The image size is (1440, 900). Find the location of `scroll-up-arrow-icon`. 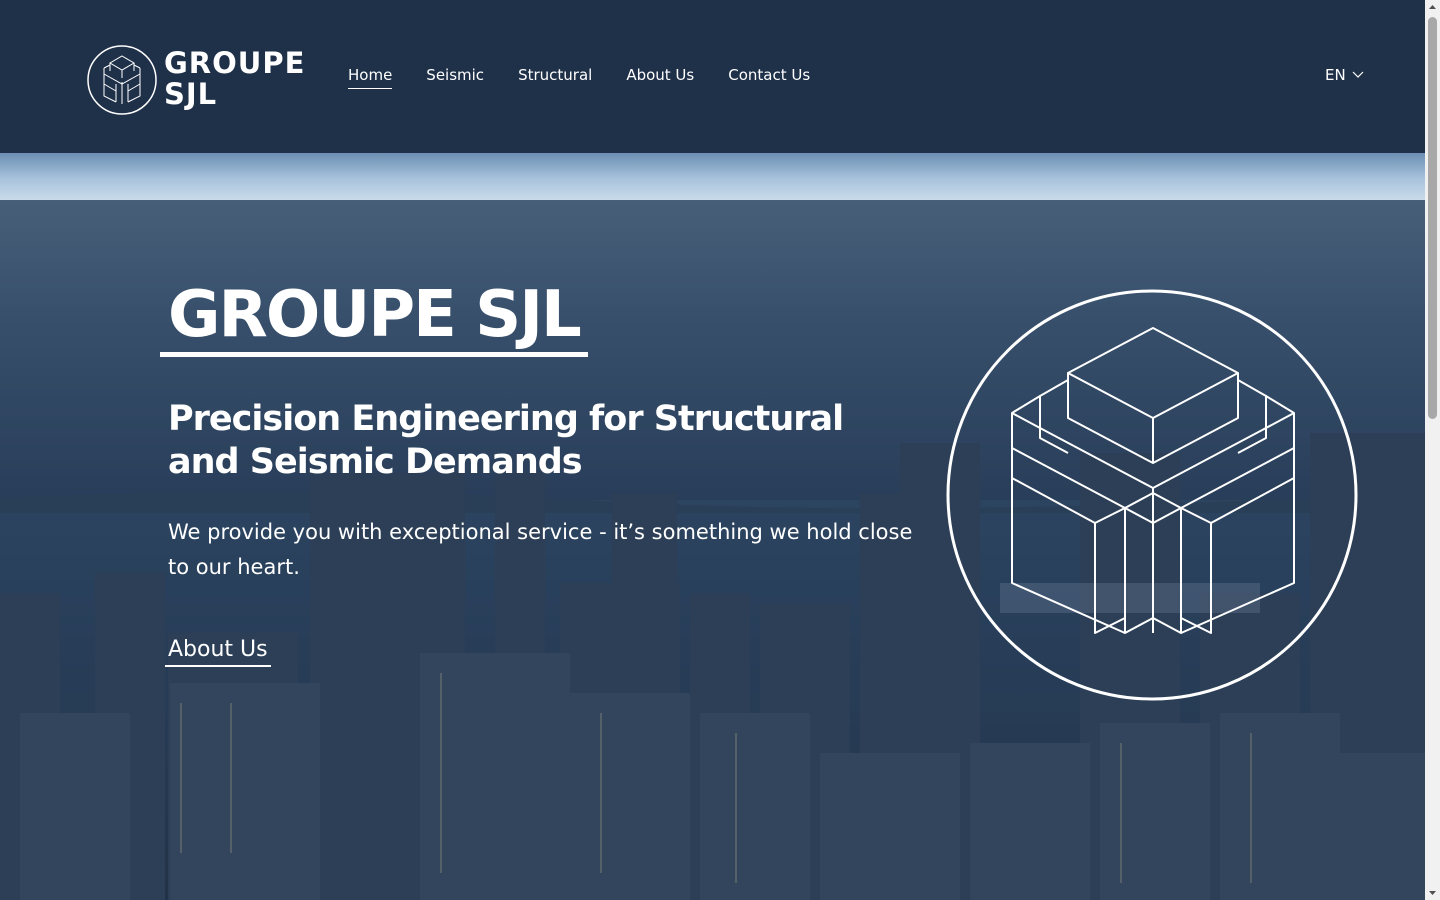

scroll-up-arrow-icon is located at coordinates (1432, 7).